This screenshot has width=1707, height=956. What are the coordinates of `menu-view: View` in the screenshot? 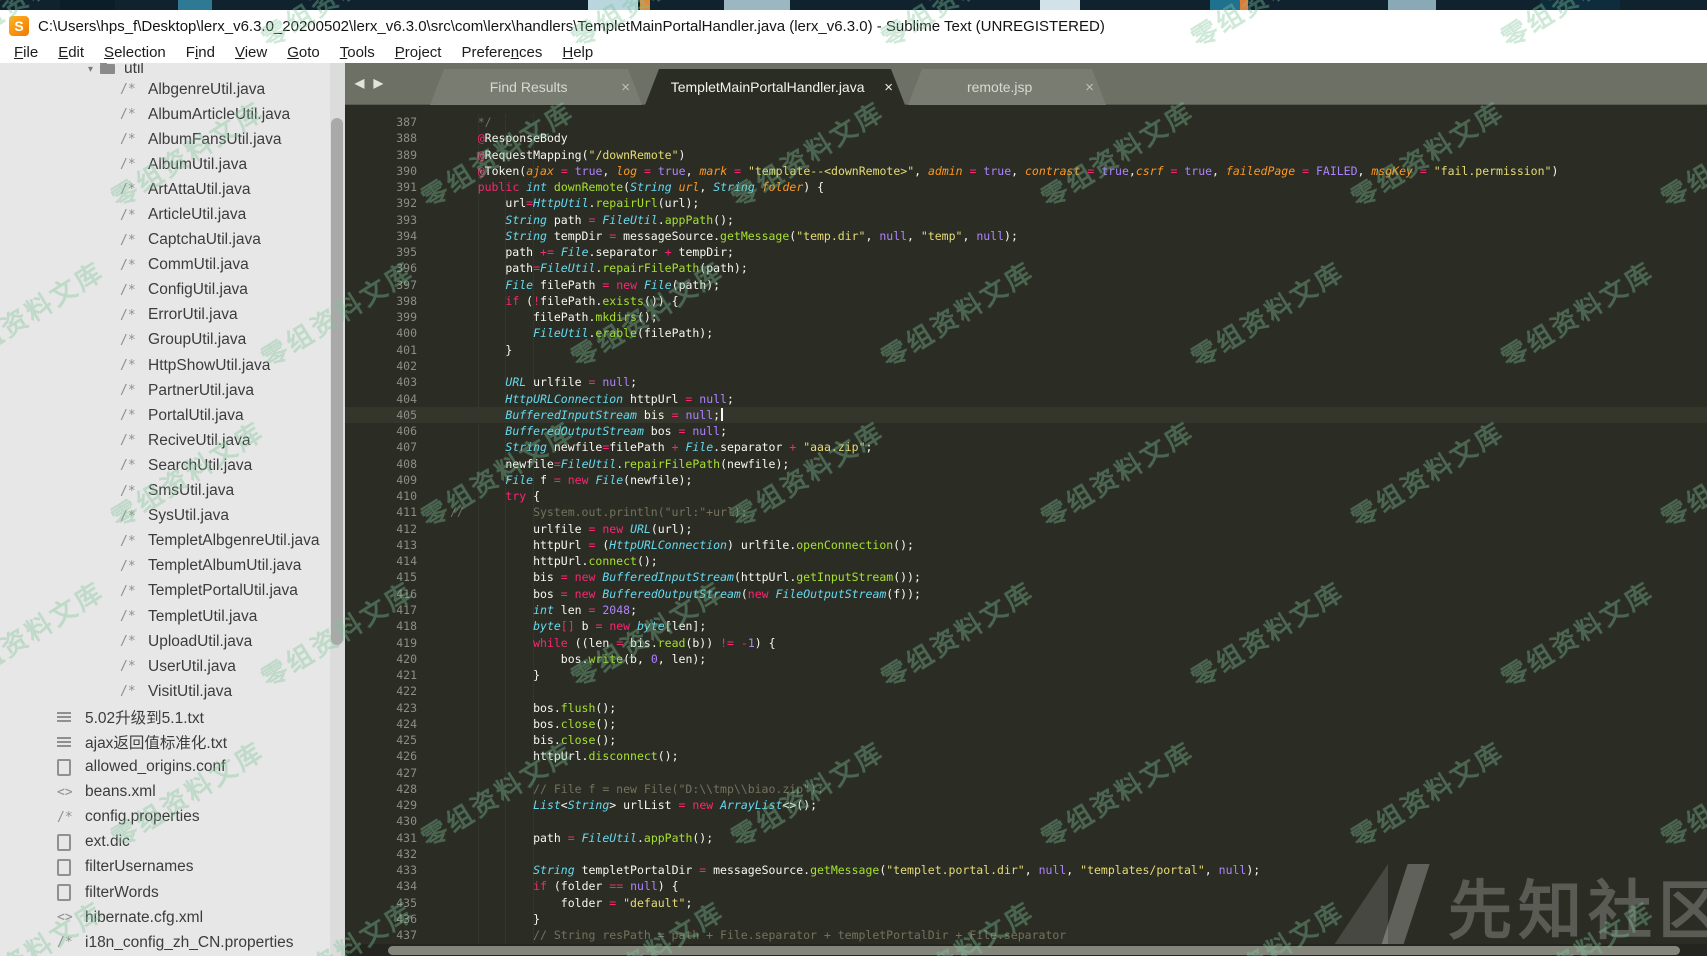 It's located at (251, 52).